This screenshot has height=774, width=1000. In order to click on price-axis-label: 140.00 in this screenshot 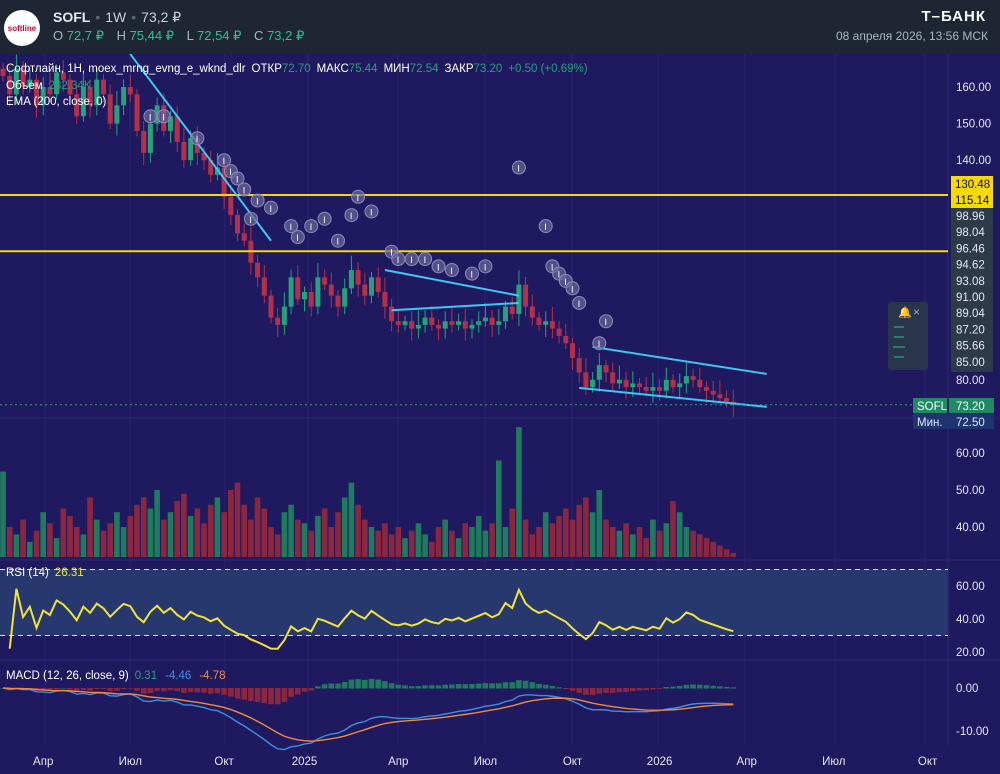, I will do `click(973, 161)`.